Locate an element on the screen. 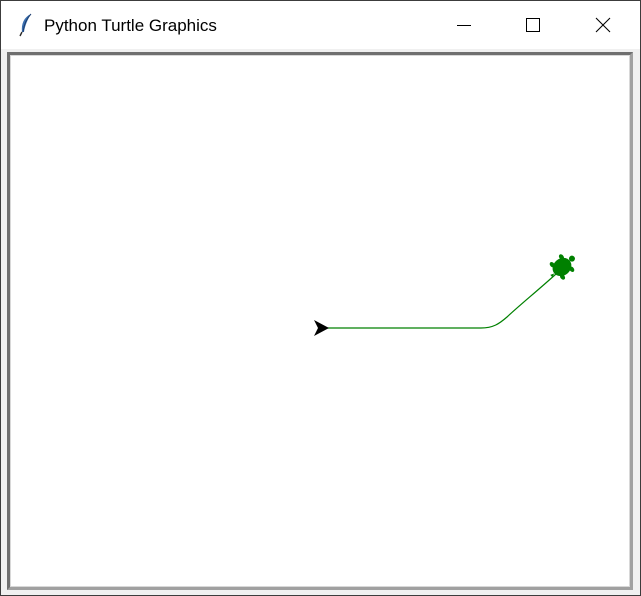 Image resolution: width=641 pixels, height=596 pixels. minimize-icon is located at coordinates (464, 25).